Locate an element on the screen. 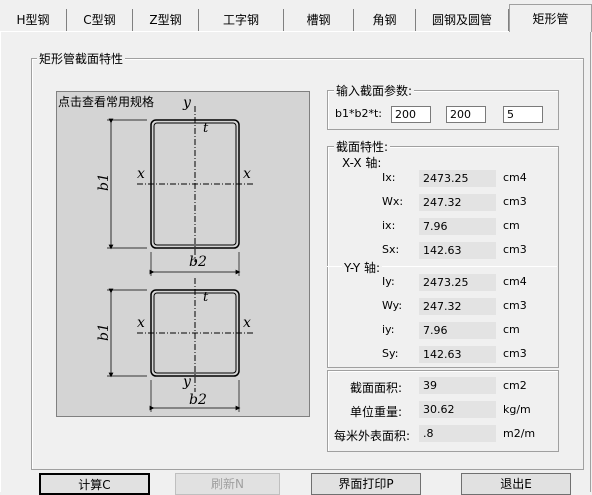 The height and width of the screenshot is (495, 592). iy-radius-label: iy: is located at coordinates (388, 329).